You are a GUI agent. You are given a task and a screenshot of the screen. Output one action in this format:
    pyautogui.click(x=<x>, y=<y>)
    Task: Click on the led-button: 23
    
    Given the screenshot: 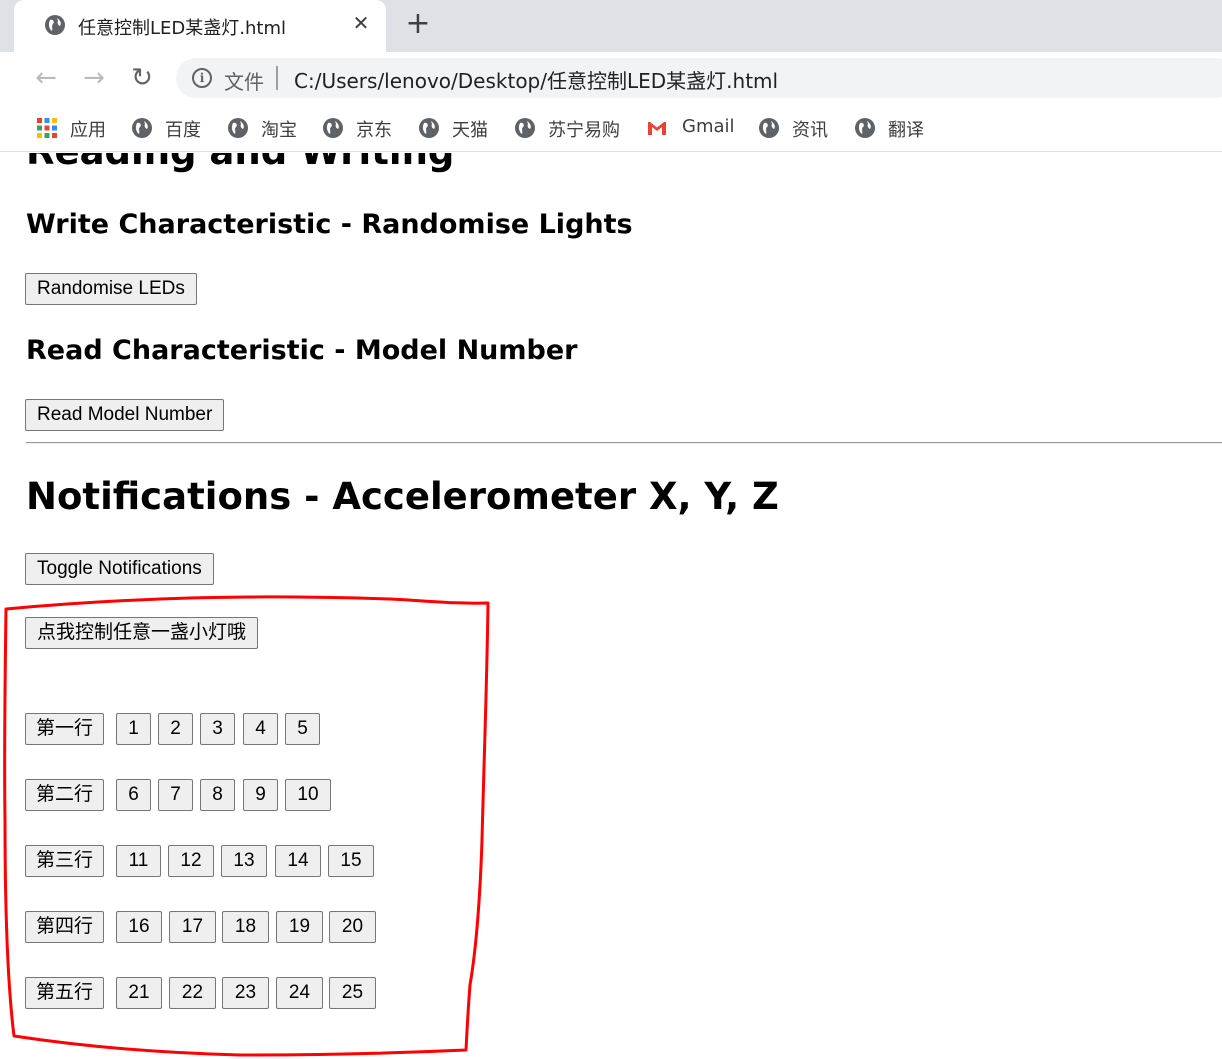 What is the action you would take?
    pyautogui.click(x=245, y=993)
    